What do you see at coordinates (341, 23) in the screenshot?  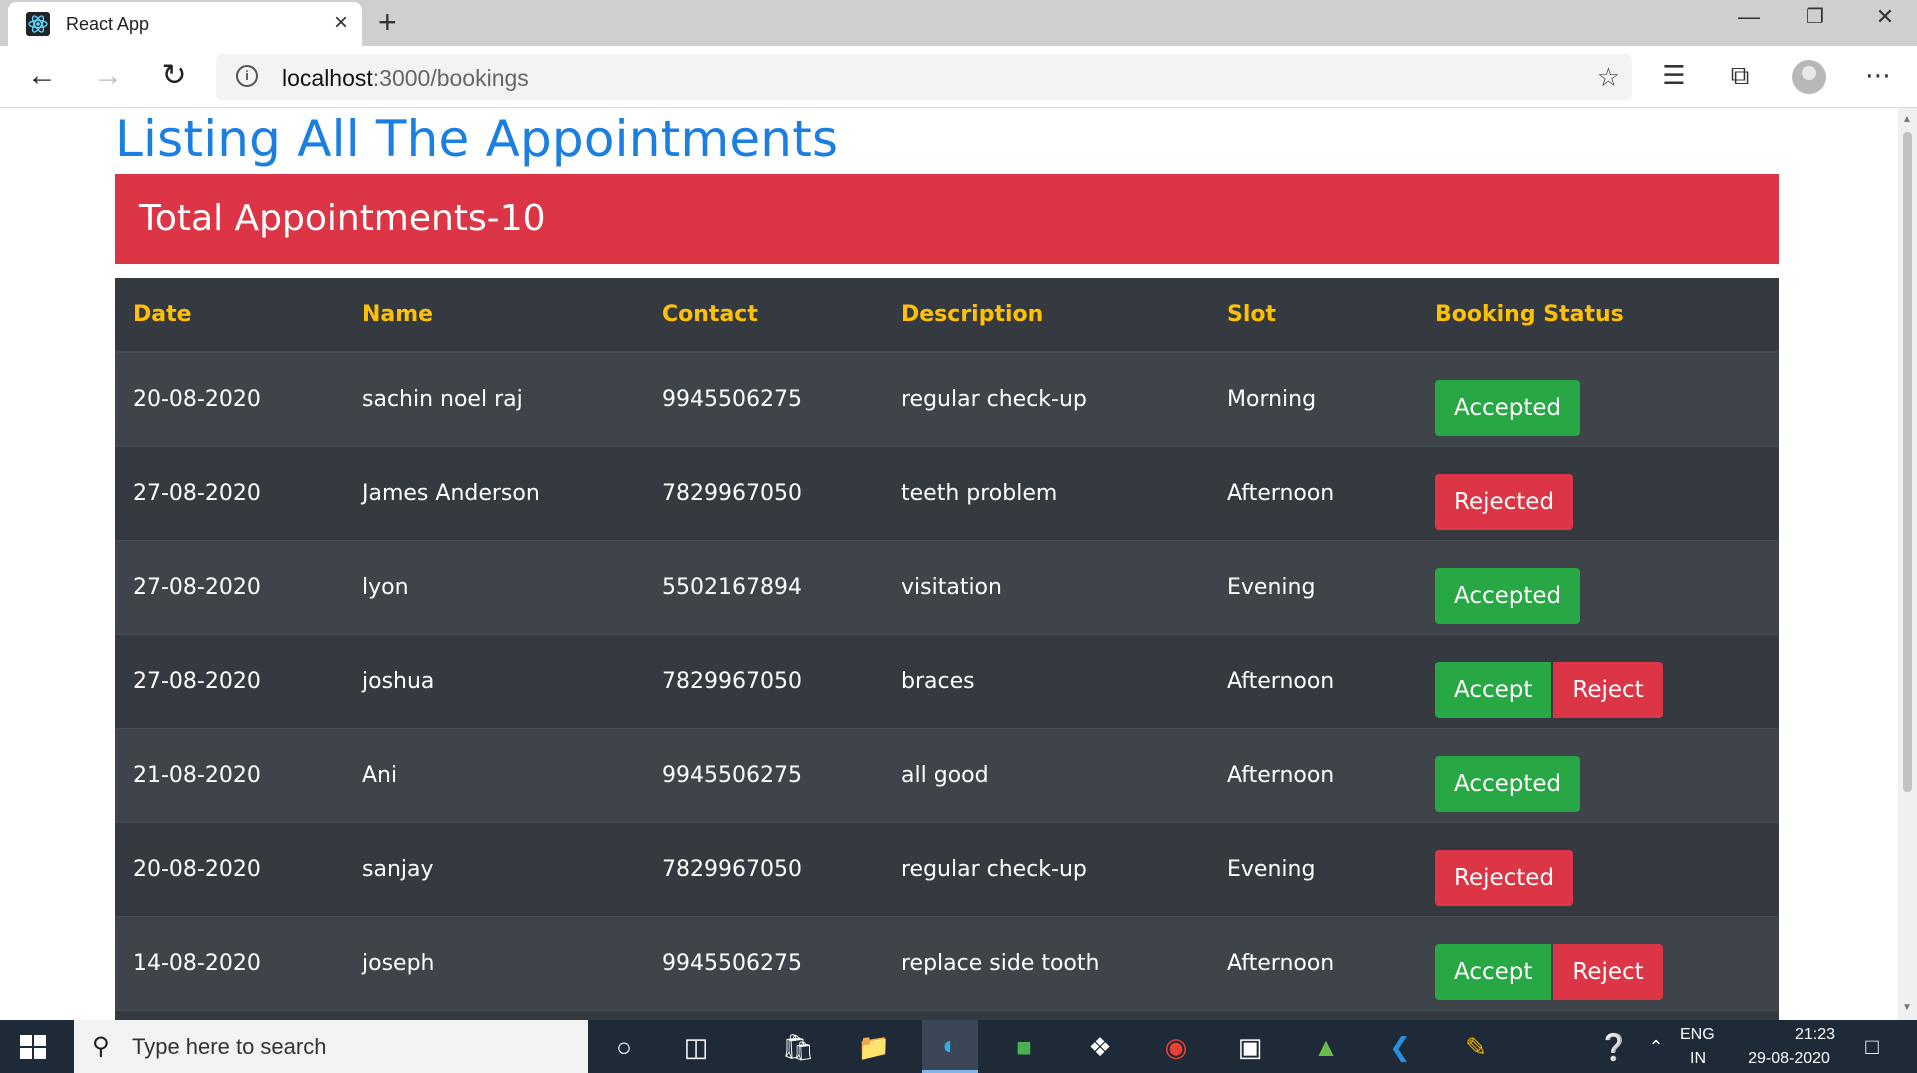 I see `close-tab-icon: ×` at bounding box center [341, 23].